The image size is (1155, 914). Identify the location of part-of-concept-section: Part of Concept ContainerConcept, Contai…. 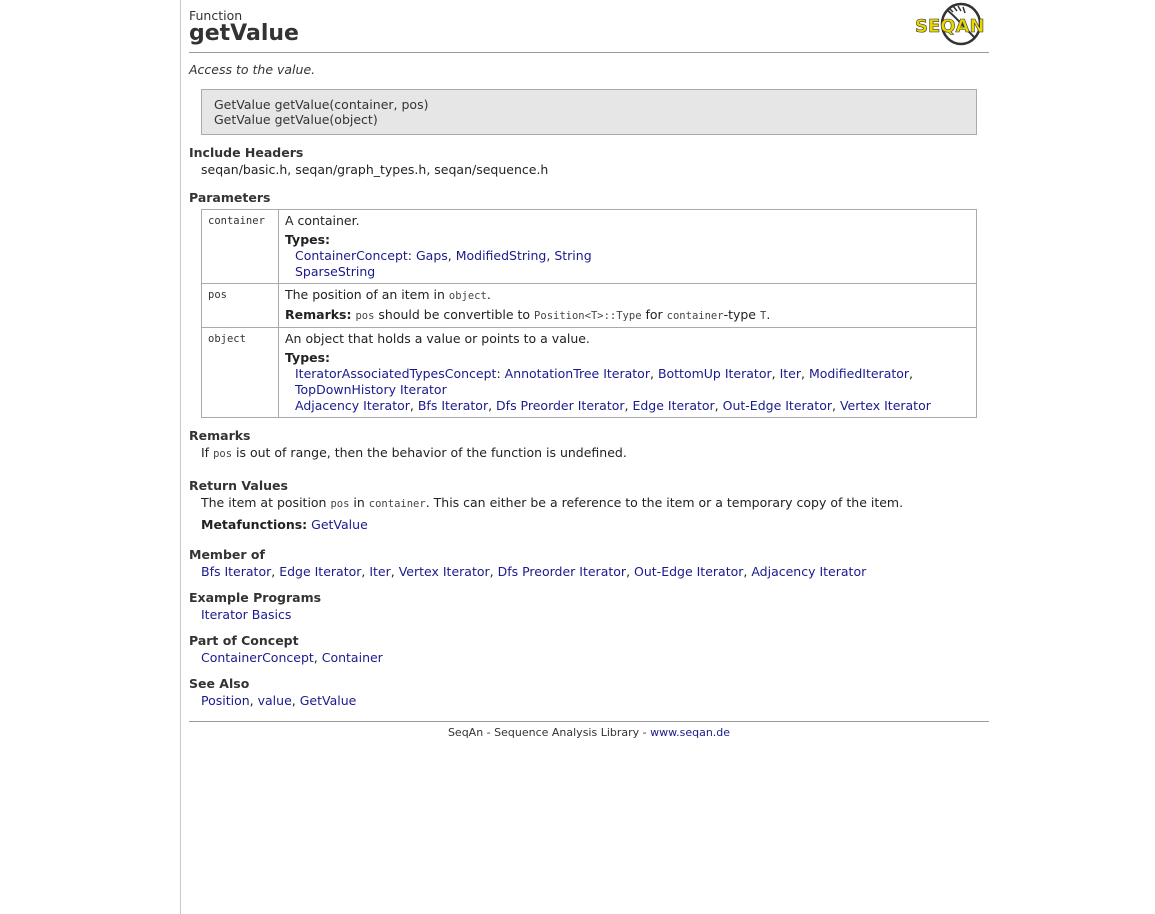
(589, 649).